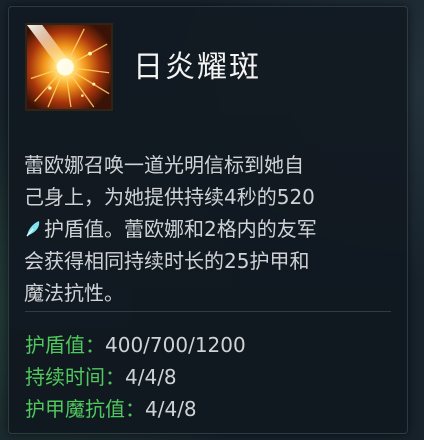 The image size is (424, 440). I want to click on description-line: 会获得相同持续时长的25护甲和, so click(167, 261).